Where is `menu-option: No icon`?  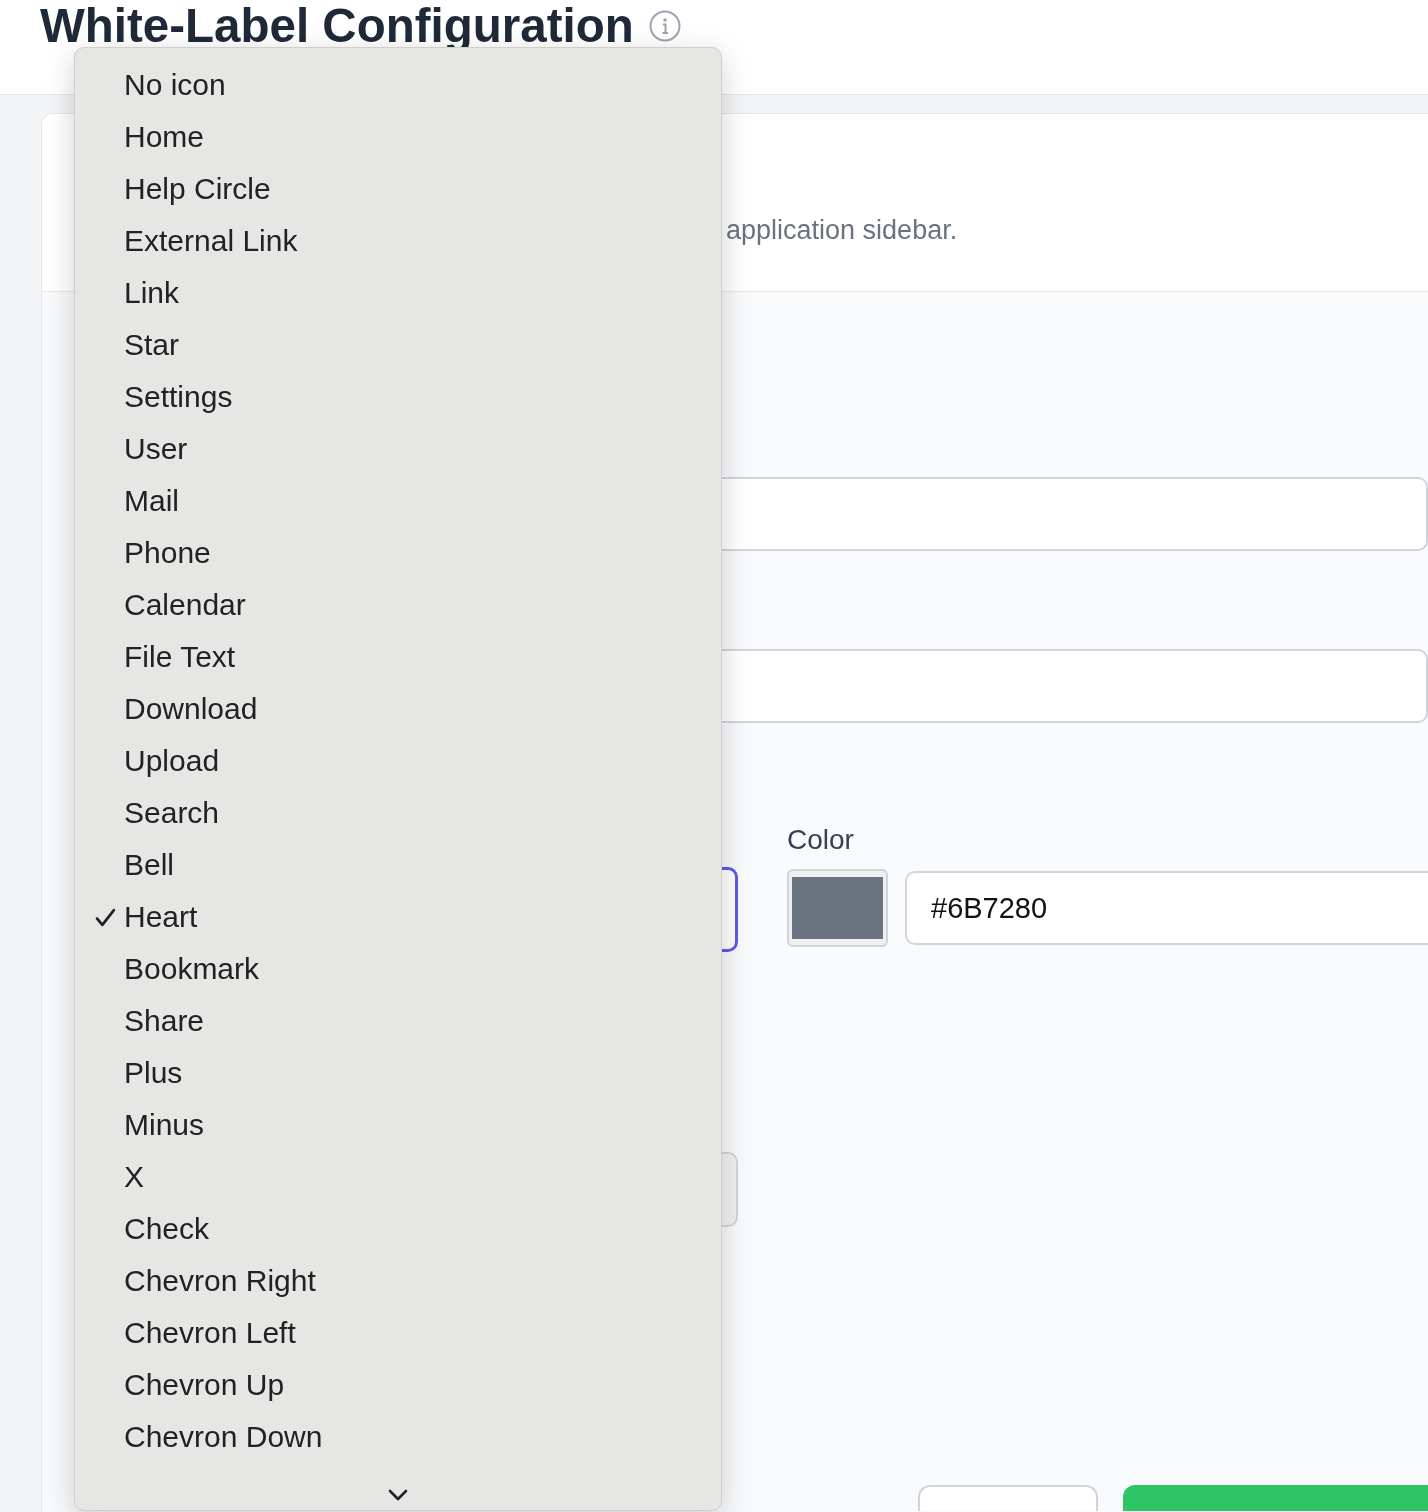 menu-option: No icon is located at coordinates (398, 85).